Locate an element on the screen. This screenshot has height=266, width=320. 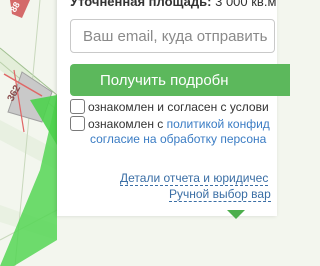
report-details-link: Детали отчета и юридичес is located at coordinates (194, 178).